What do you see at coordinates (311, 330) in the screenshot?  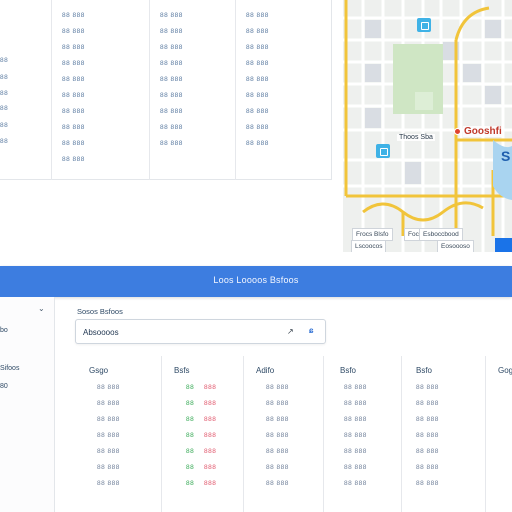 I see `refresh-icon: ɕ` at bounding box center [311, 330].